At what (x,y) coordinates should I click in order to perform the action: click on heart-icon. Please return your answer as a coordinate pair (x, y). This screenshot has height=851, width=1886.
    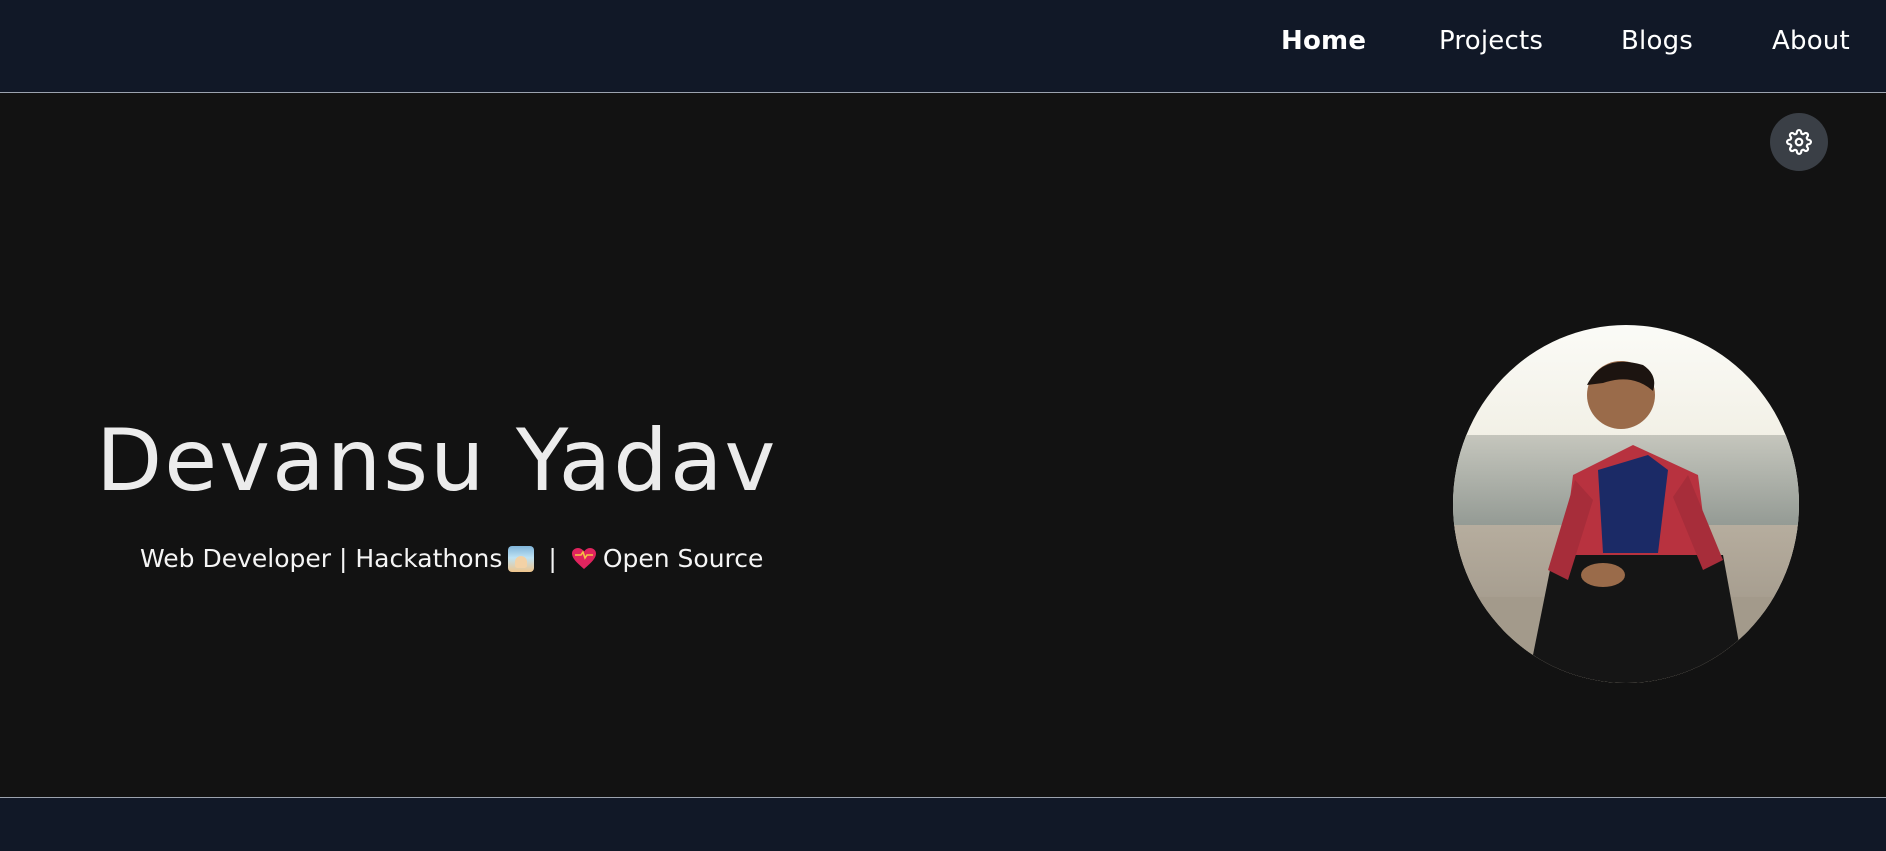
    Looking at the image, I should click on (584, 559).